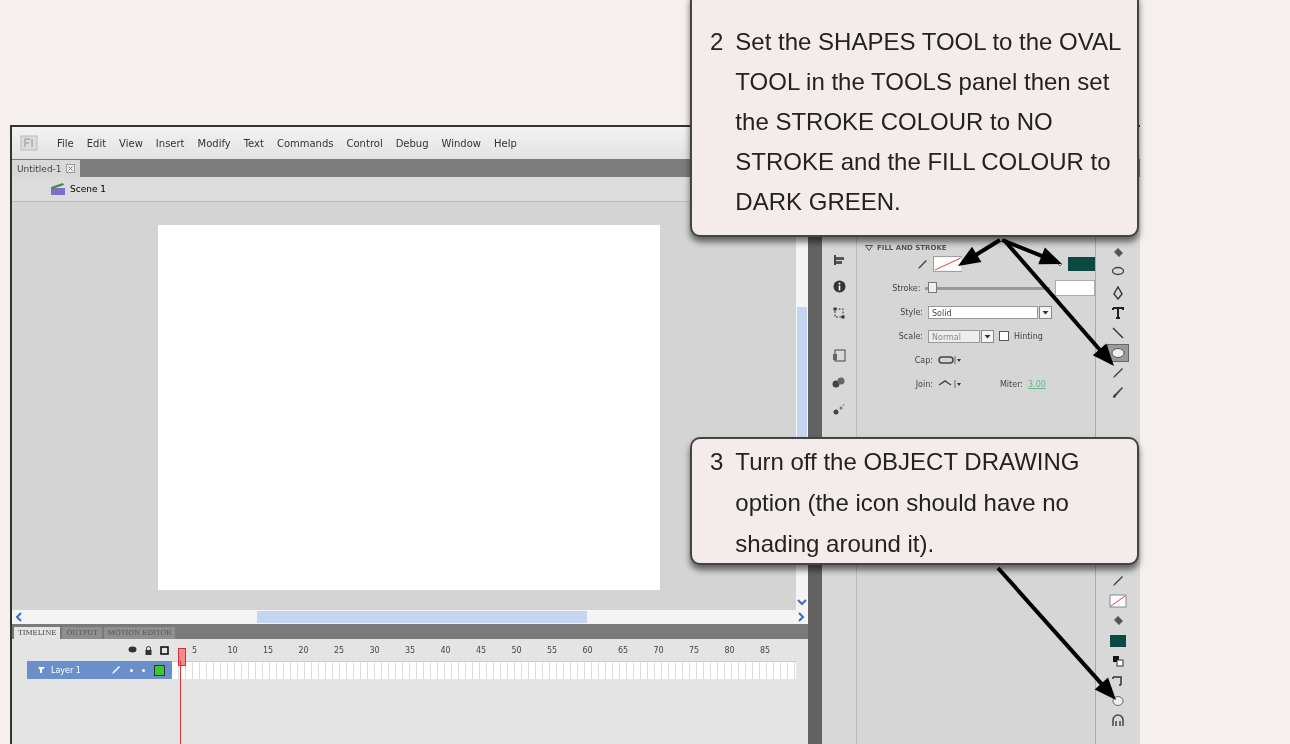 The height and width of the screenshot is (744, 1290). I want to click on menu-item: Help, so click(505, 143).